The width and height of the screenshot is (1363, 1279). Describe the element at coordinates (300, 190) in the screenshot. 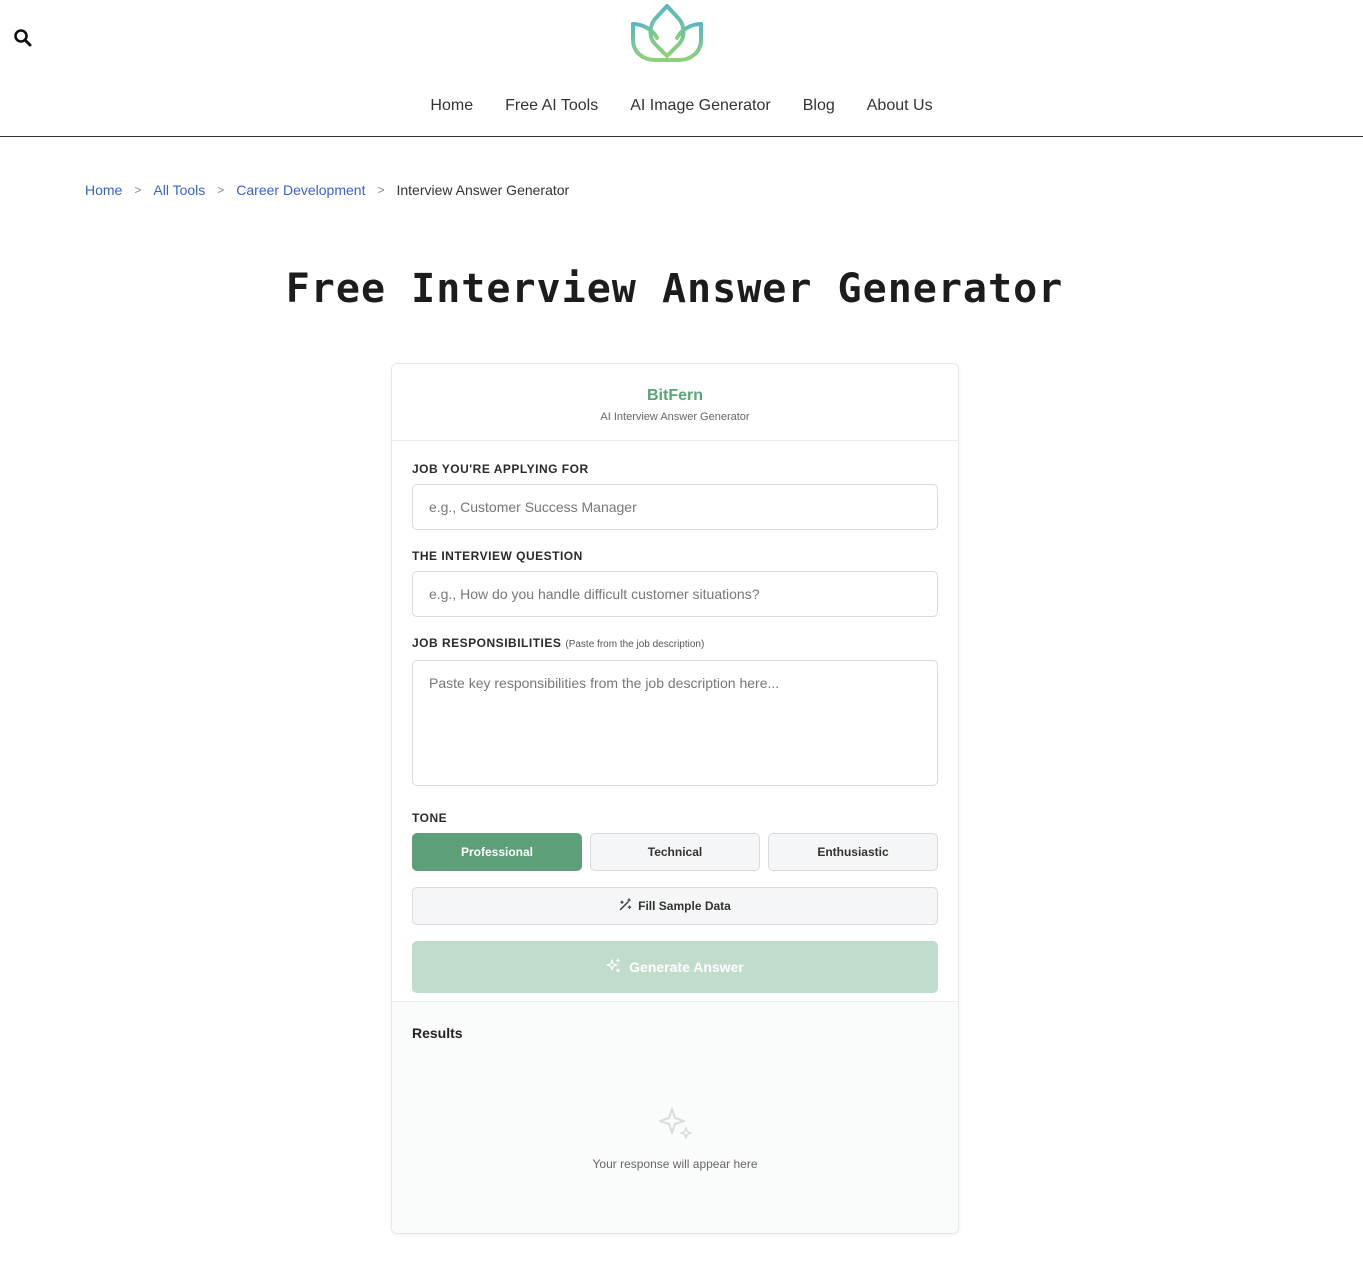

I see `breadcrumb-career-development: Career Development` at that location.